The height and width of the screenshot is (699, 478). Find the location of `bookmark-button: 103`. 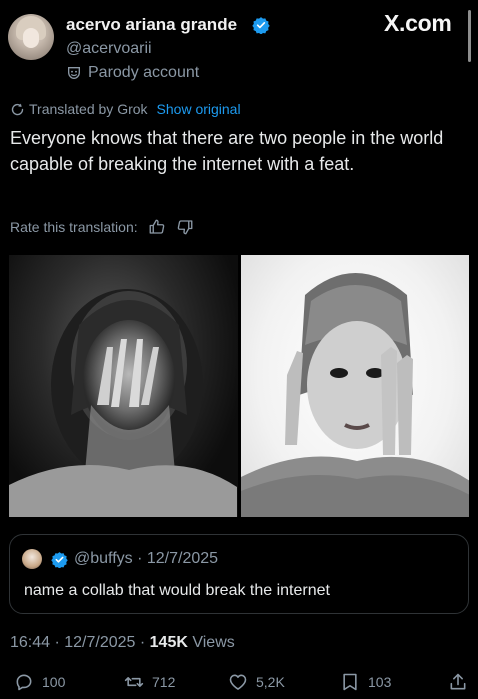

bookmark-button: 103 is located at coordinates (365, 682).